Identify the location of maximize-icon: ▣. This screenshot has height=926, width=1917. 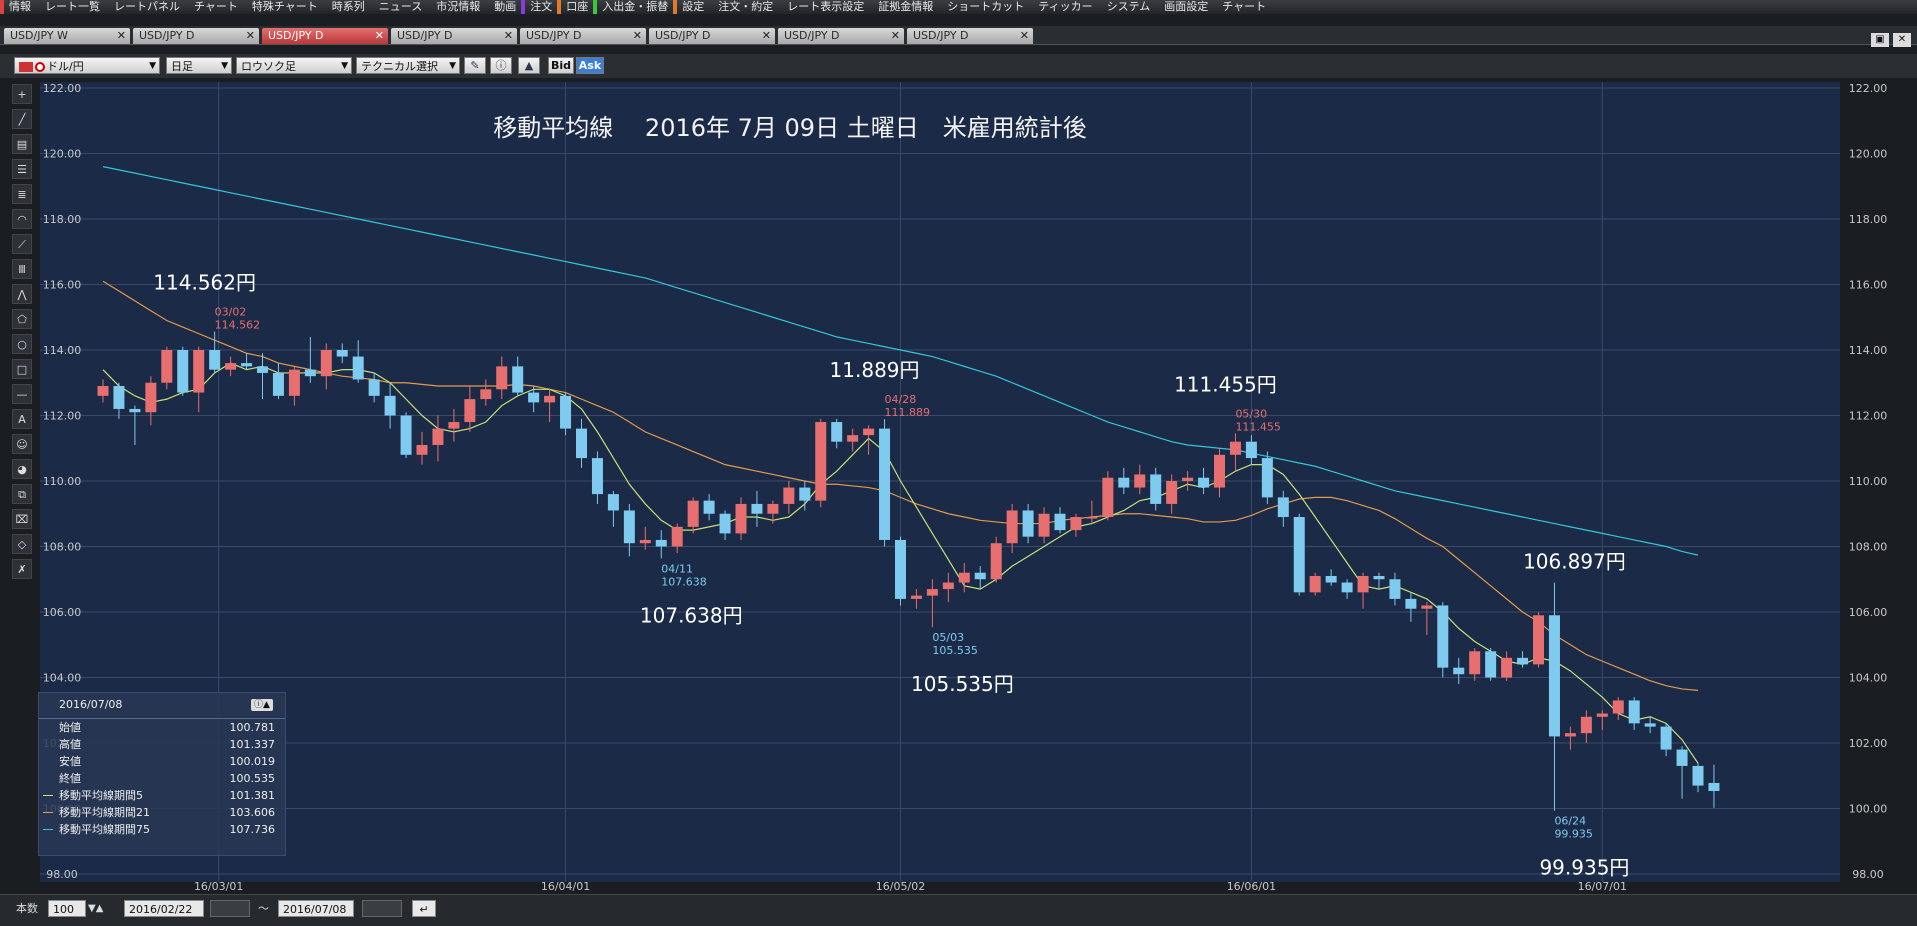
(1880, 40).